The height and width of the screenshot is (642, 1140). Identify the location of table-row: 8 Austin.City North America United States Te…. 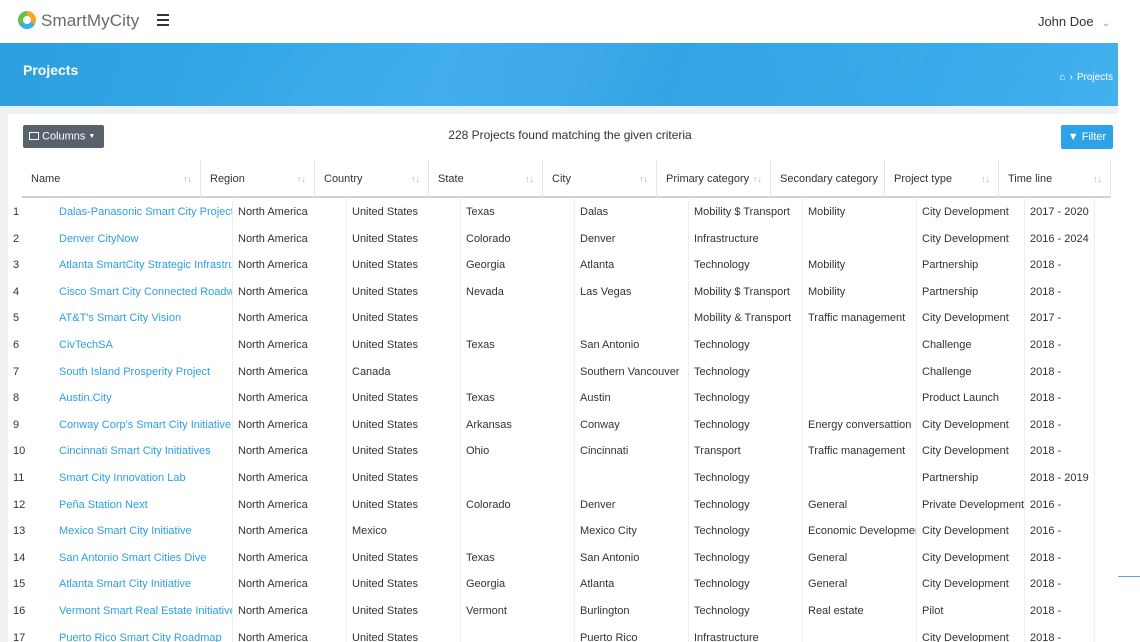
(551, 398).